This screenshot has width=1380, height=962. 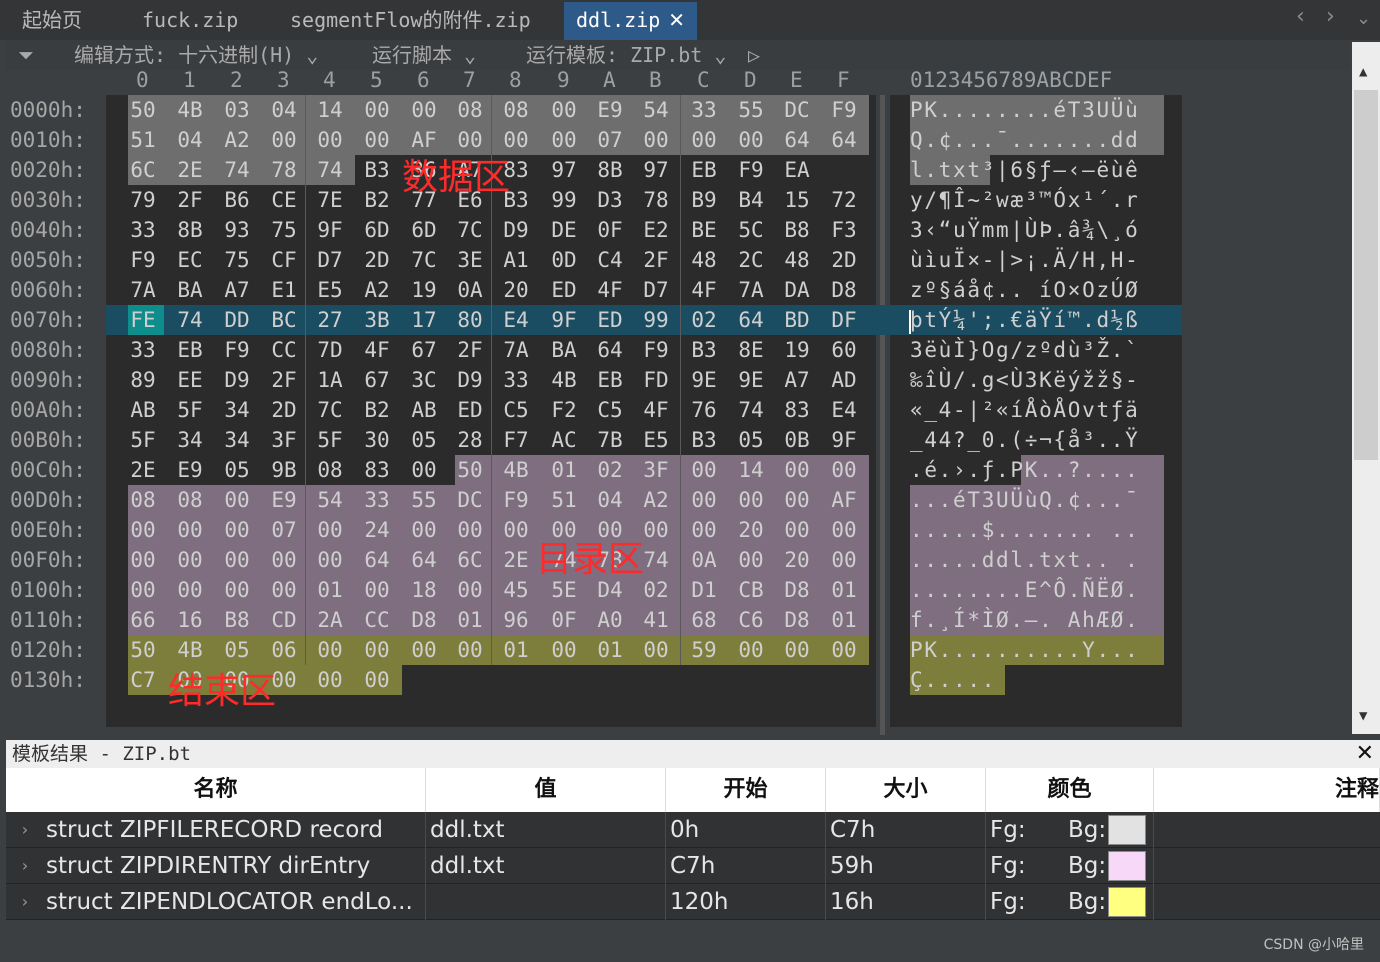 I want to click on hex-byte: 08, so click(x=470, y=110).